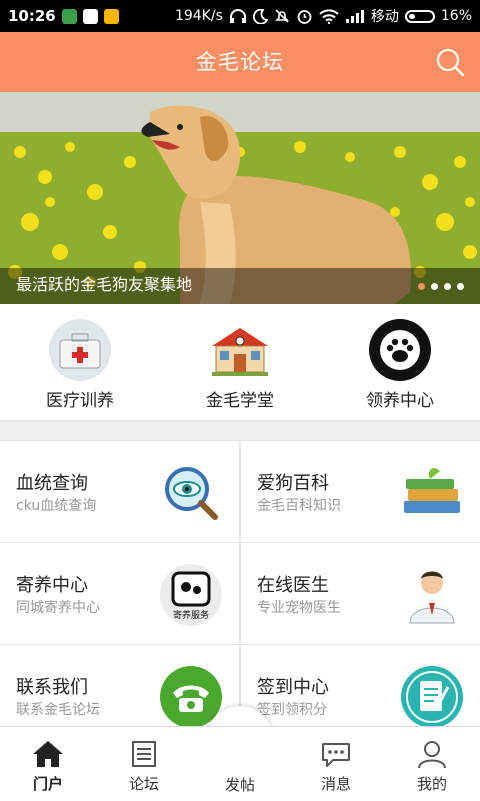  What do you see at coordinates (304, 16) in the screenshot?
I see `alarm-icon` at bounding box center [304, 16].